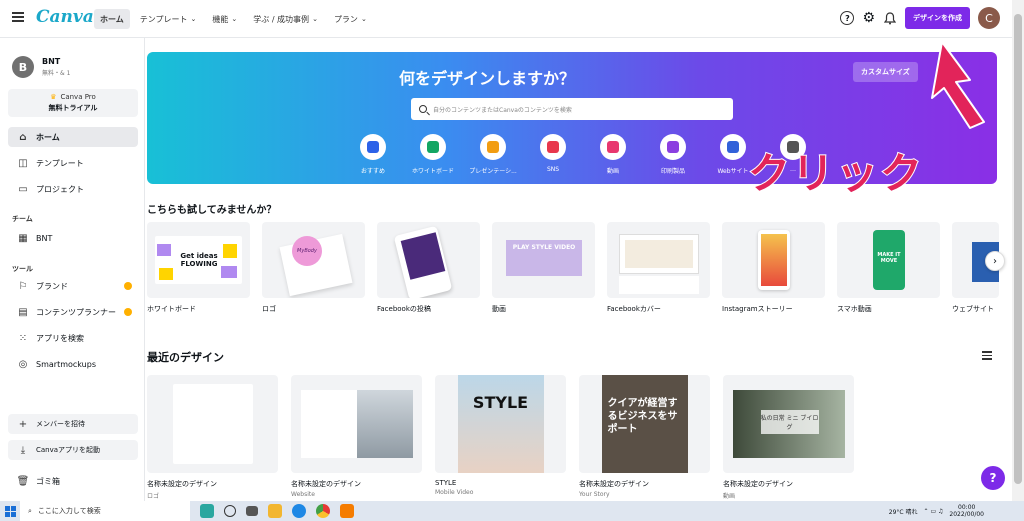 Image resolution: width=1024 pixels, height=521 pixels. I want to click on sidebar-item-label: ゴミ箱, so click(48, 481).